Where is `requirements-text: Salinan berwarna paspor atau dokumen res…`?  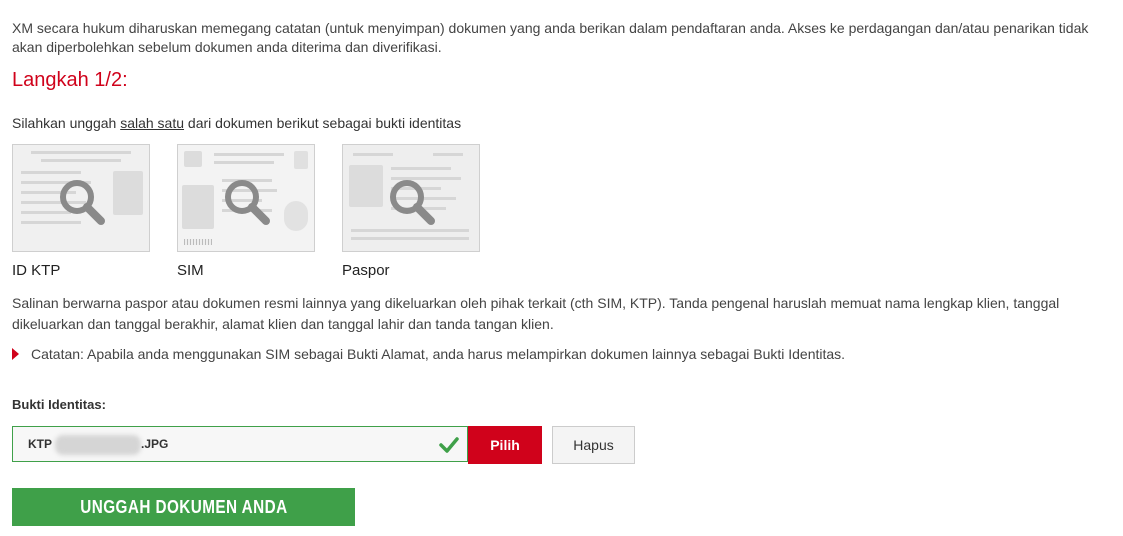
requirements-text: Salinan berwarna paspor atau dokumen res… is located at coordinates (536, 313).